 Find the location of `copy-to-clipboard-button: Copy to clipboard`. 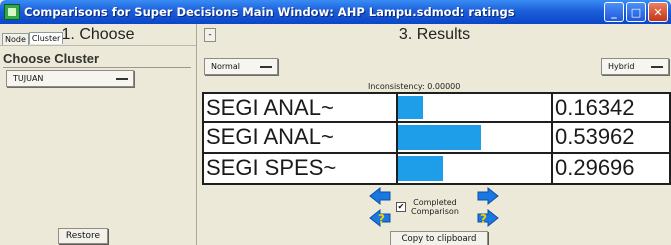

copy-to-clipboard-button: Copy to clipboard is located at coordinates (439, 238).